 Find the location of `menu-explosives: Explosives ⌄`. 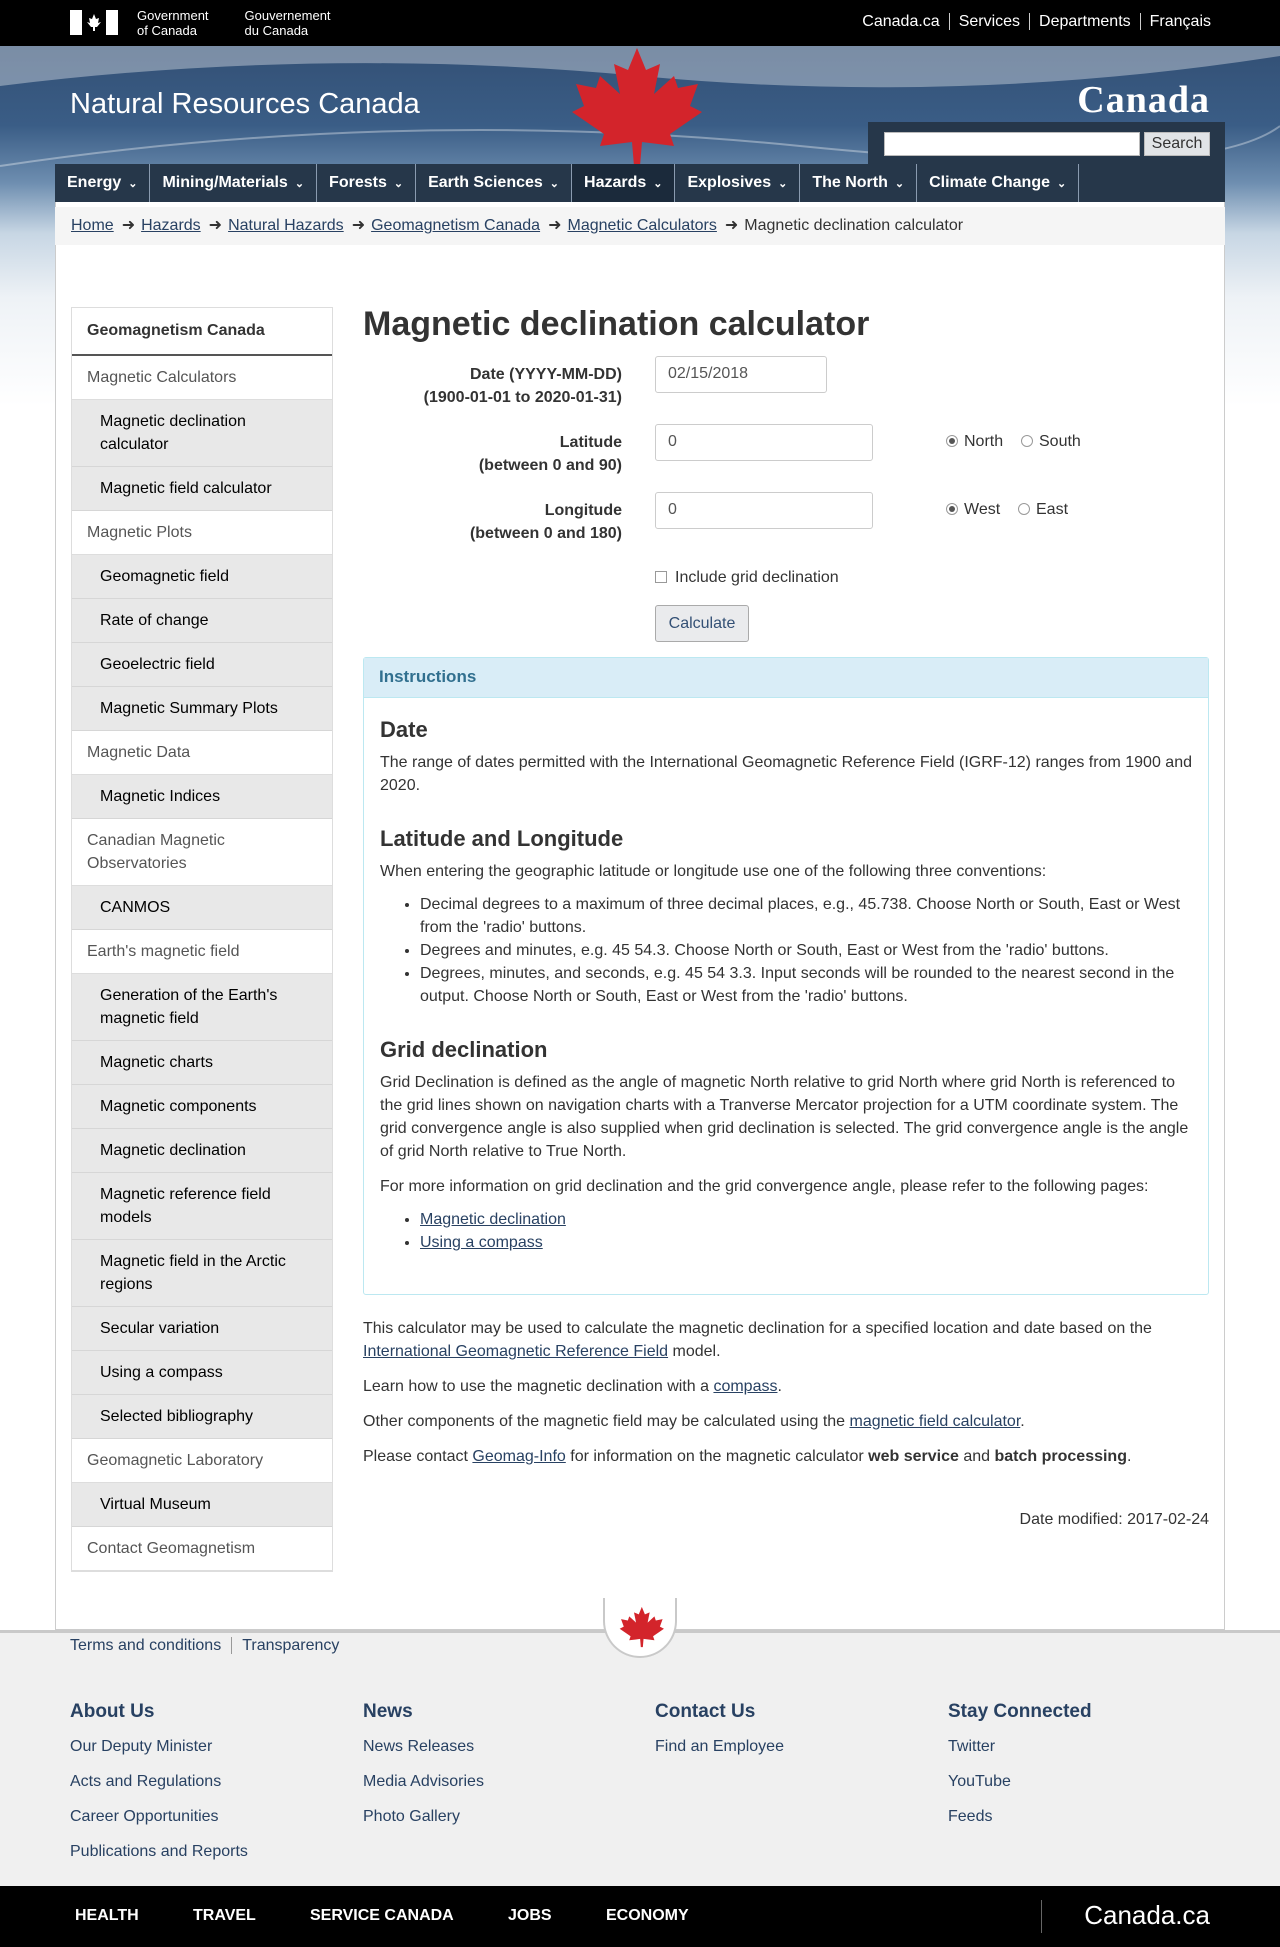

menu-explosives: Explosives ⌄ is located at coordinates (738, 183).